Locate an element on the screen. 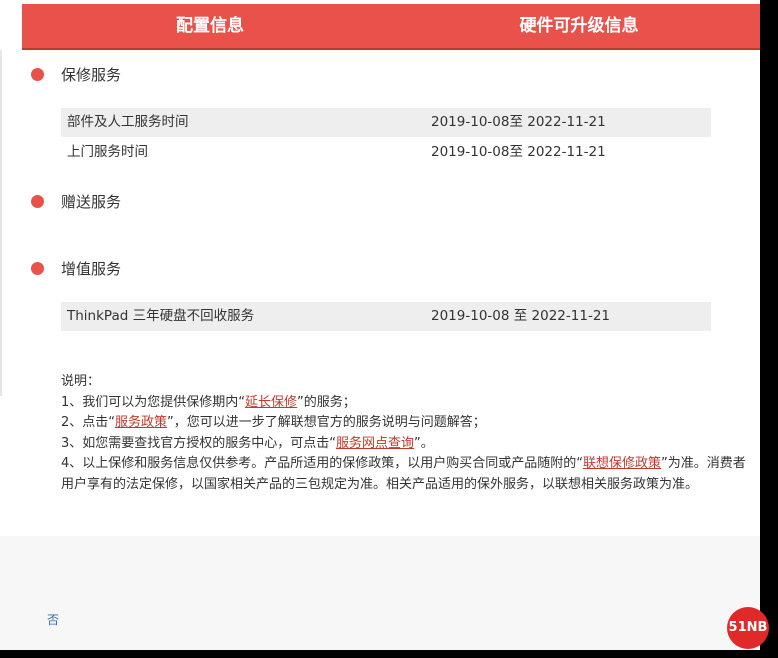 This screenshot has width=778, height=658. no-link: 否 is located at coordinates (53, 619).